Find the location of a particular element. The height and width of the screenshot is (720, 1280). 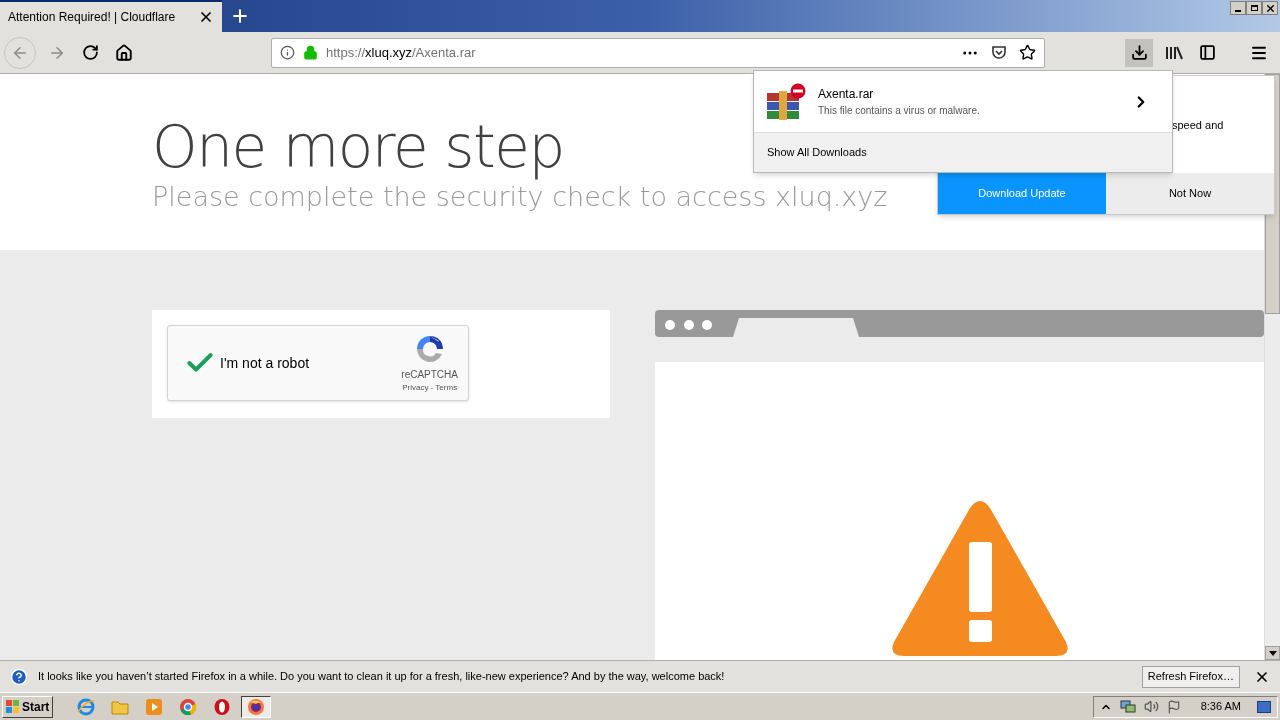

update-prompt-text: speed and is located at coordinates (1198, 125).